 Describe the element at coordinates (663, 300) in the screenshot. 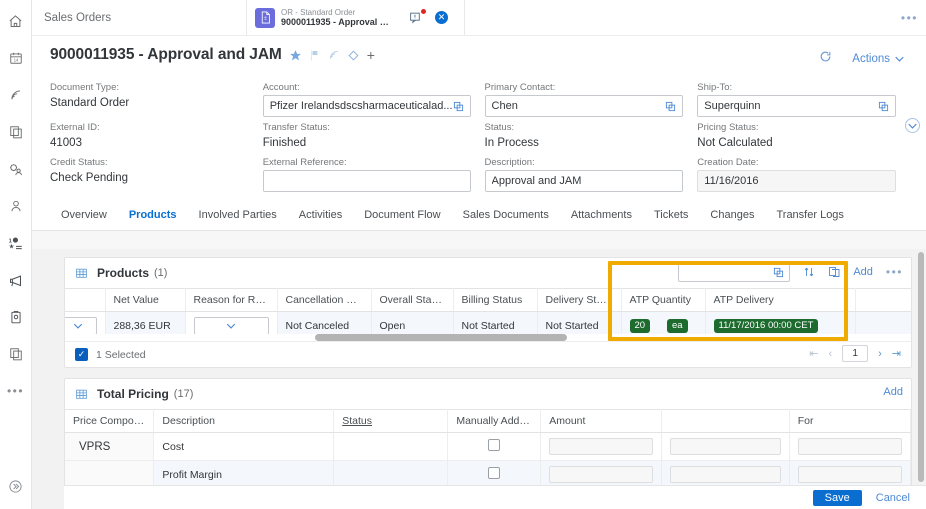

I see `col-atp-quantity: ATP Quantity` at that location.